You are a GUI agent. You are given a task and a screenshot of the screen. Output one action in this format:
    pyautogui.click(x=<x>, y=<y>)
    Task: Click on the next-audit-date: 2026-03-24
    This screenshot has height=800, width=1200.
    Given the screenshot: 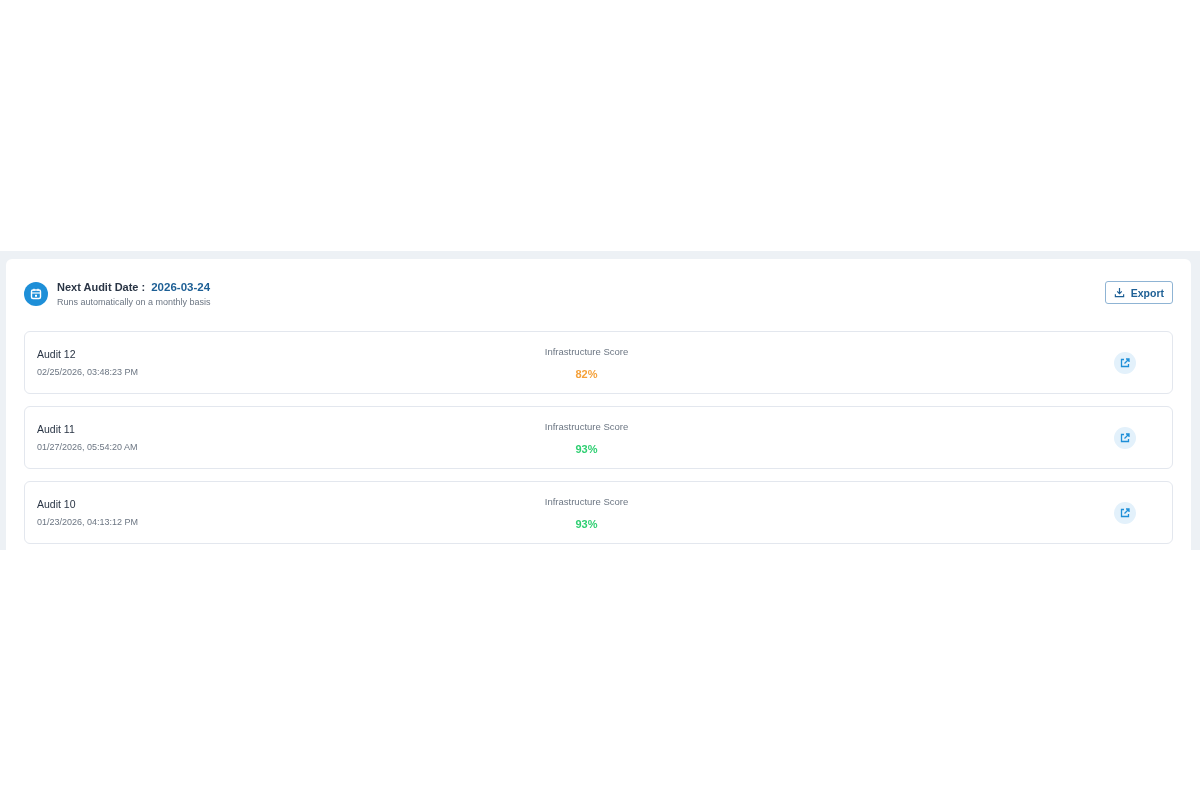 What is the action you would take?
    pyautogui.click(x=181, y=287)
    